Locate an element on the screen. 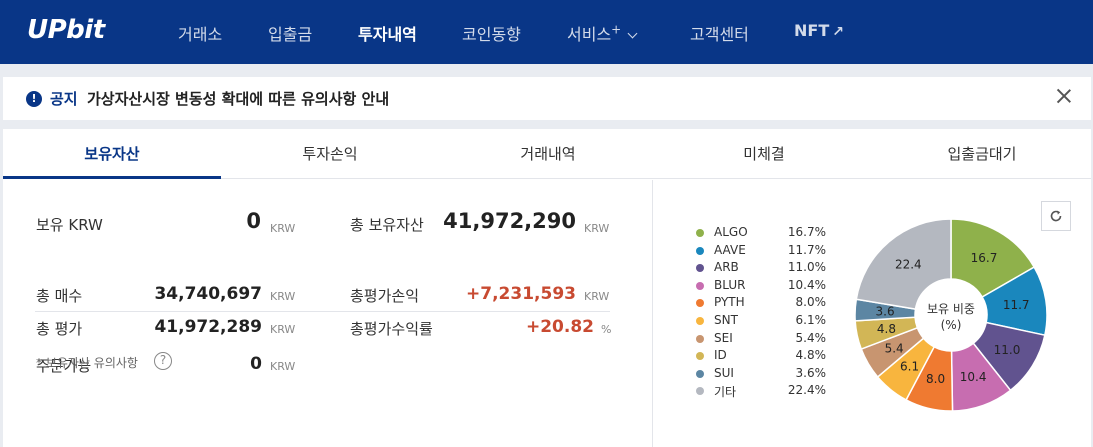 This screenshot has height=447, width=1093. nav-coin-trends-label: 코인동향 is located at coordinates (491, 34).